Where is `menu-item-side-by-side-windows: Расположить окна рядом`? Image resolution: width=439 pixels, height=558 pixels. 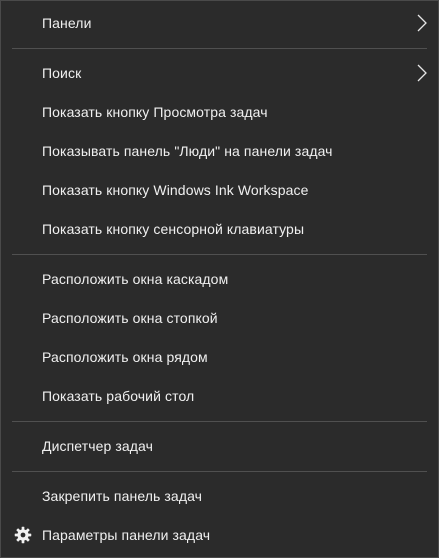 menu-item-side-by-side-windows: Расположить окна рядом is located at coordinates (219, 357).